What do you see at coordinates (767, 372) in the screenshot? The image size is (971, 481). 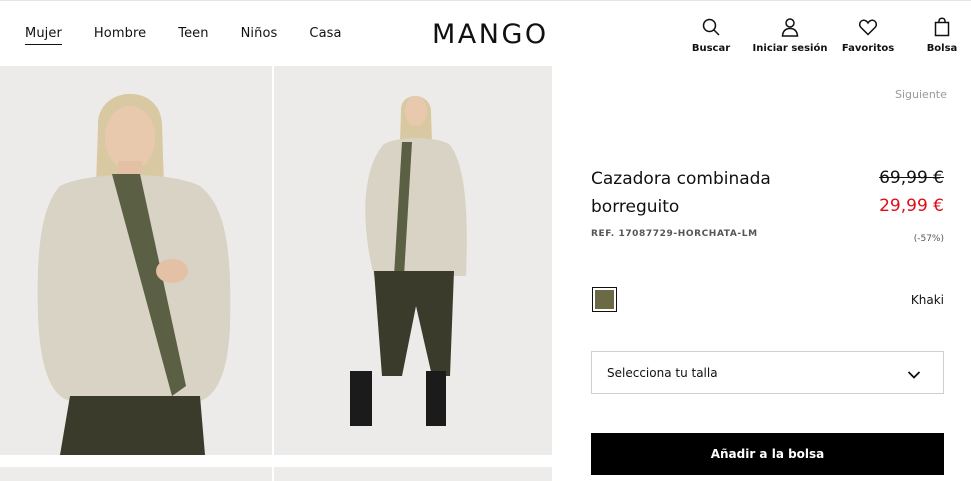 I see `size-selector: Selecciona tu talla` at bounding box center [767, 372].